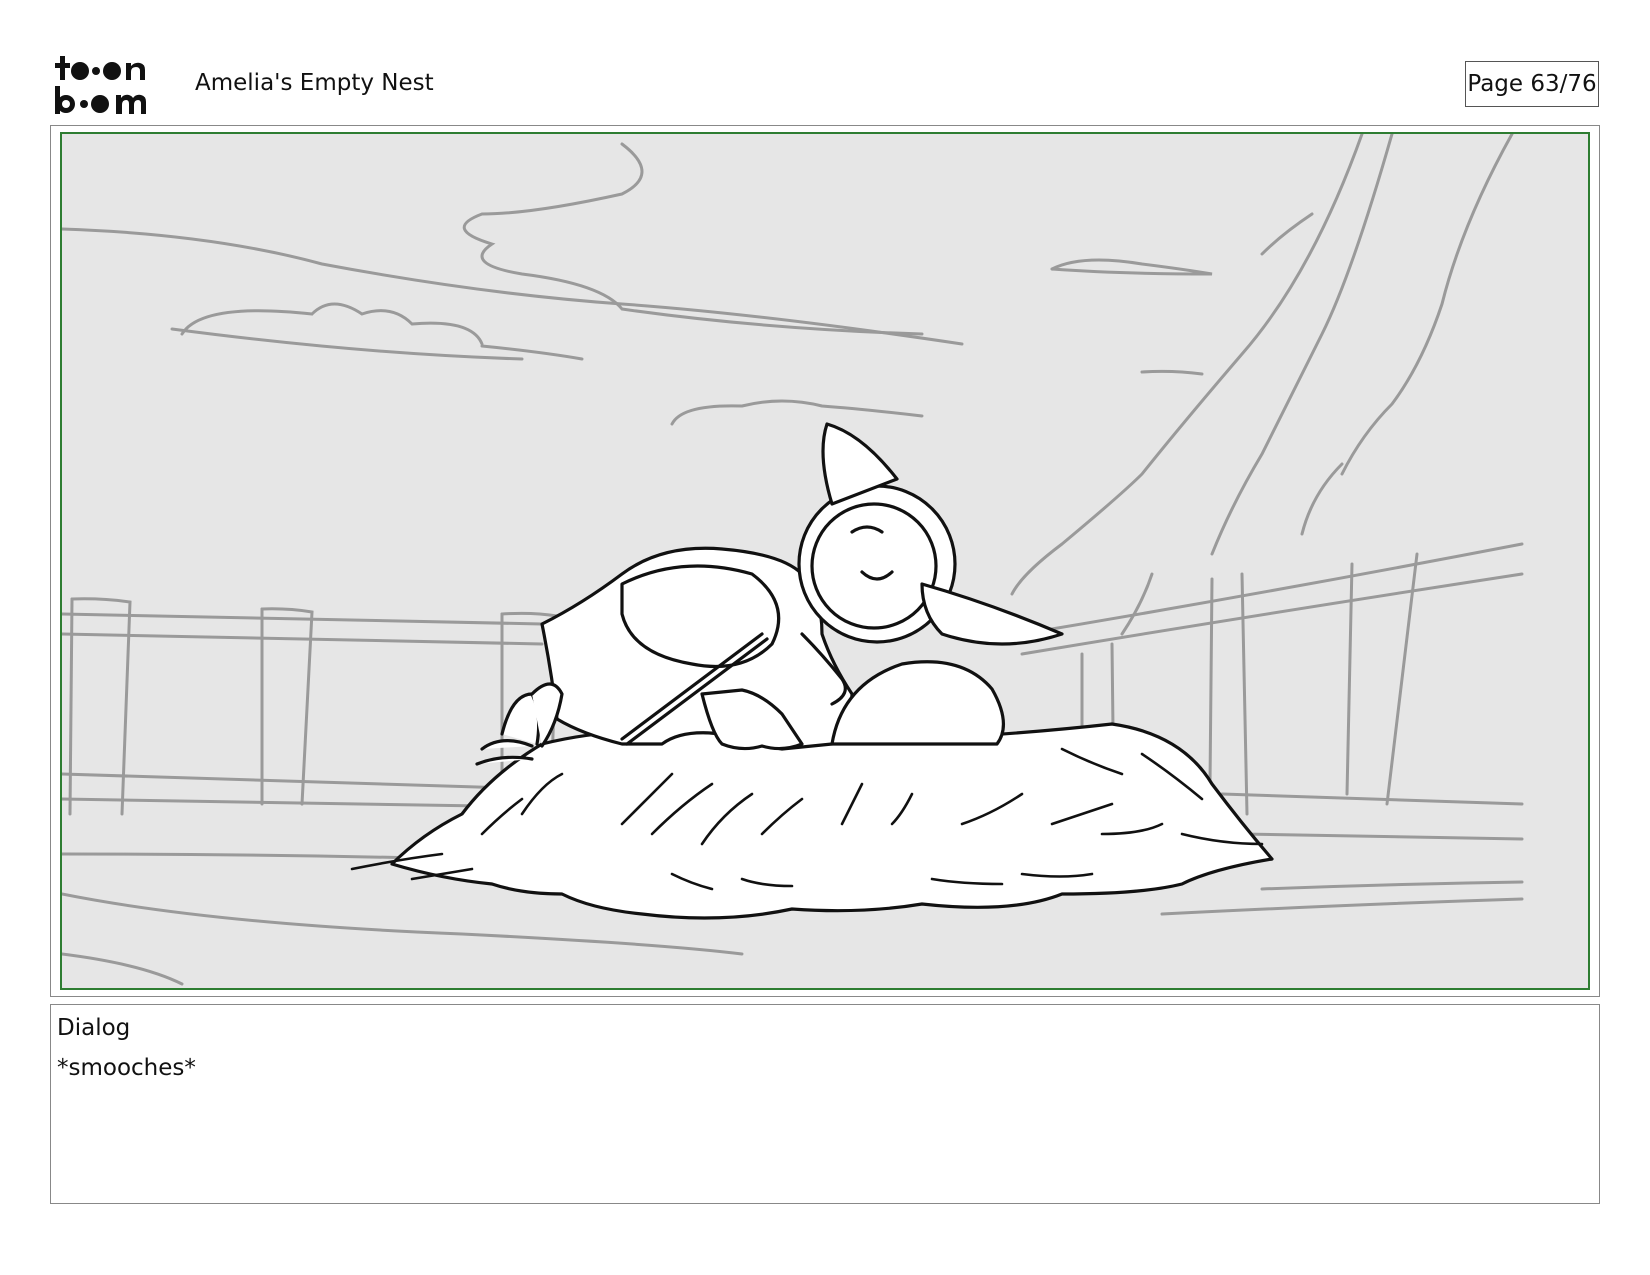  I want to click on page-number: Page 63/76, so click(1532, 84).